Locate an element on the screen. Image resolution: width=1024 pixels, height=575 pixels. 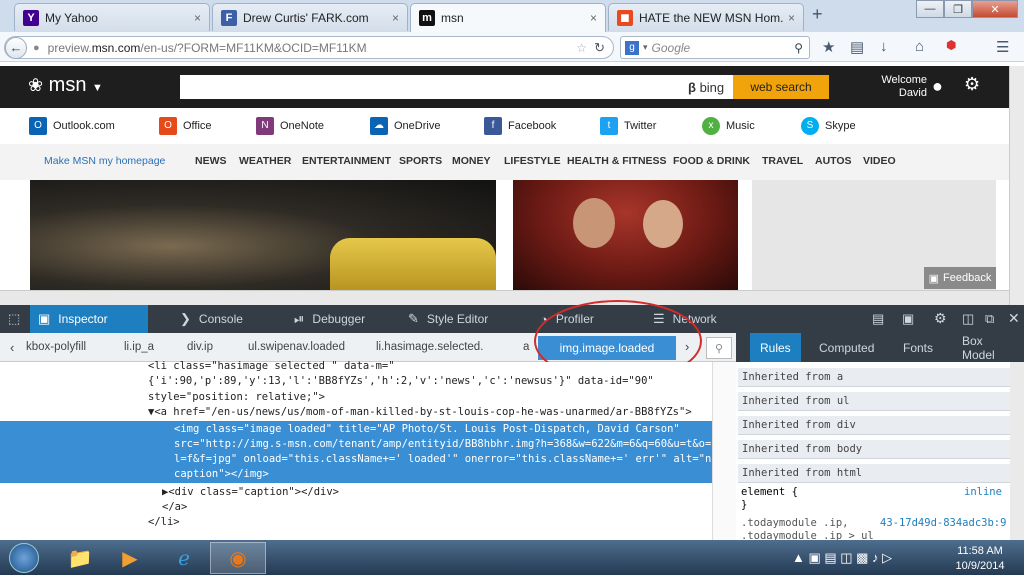
service-onedrive: ☁ OneDrive is located at coordinates (405, 126).